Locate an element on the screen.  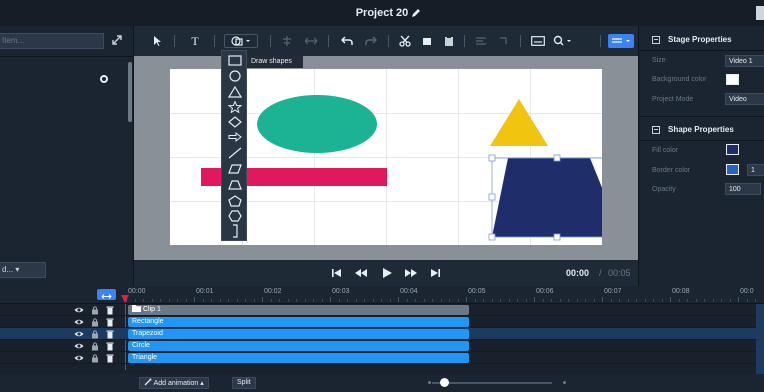
skip-end-icon is located at coordinates (435, 273).